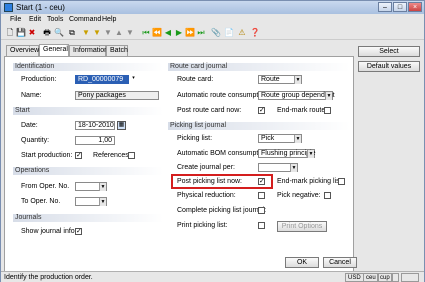 The height and width of the screenshot is (282, 425). I want to click on pick-negative-label: Pick negative:, so click(299, 195).